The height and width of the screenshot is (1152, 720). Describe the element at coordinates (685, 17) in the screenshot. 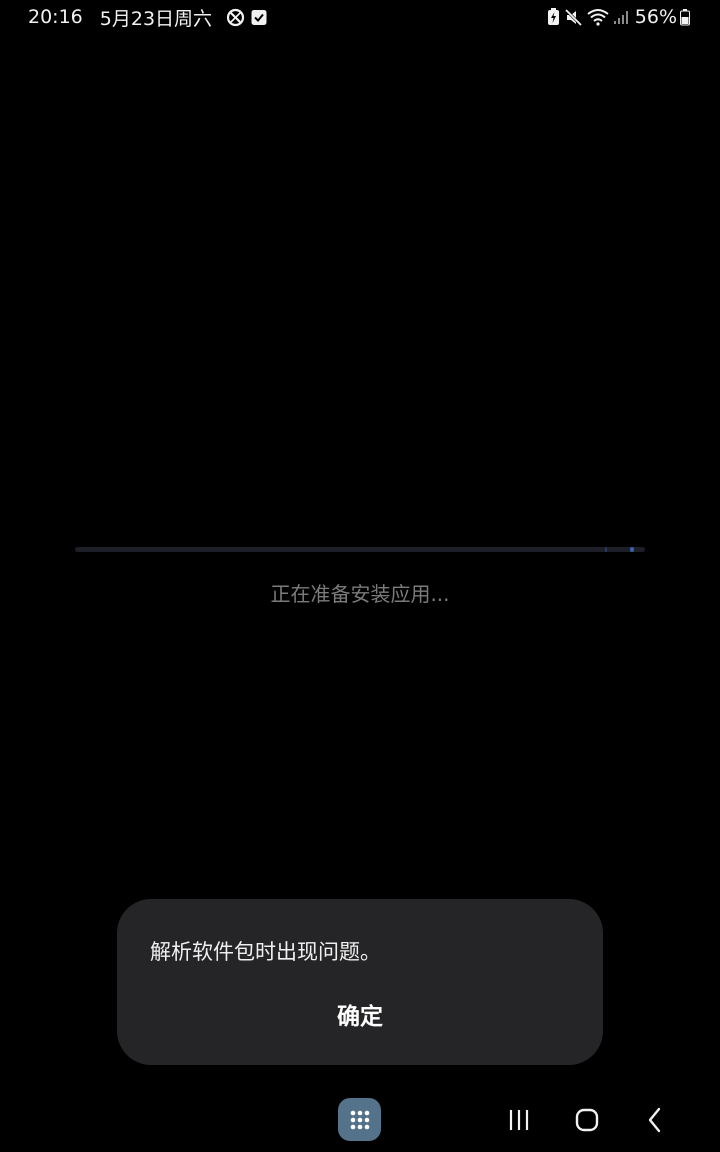

I see `battery-icon` at that location.